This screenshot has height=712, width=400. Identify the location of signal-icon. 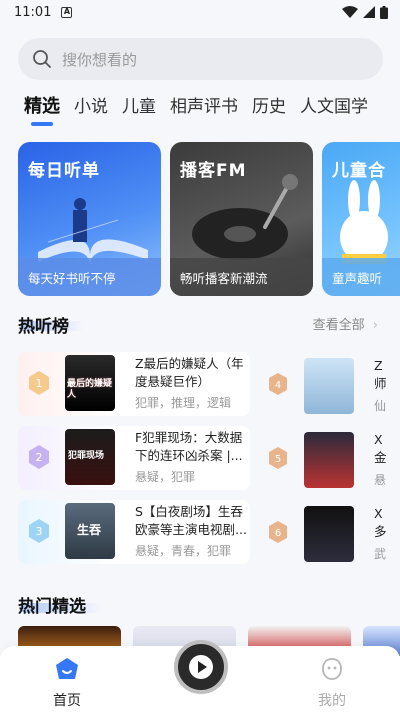
(369, 12).